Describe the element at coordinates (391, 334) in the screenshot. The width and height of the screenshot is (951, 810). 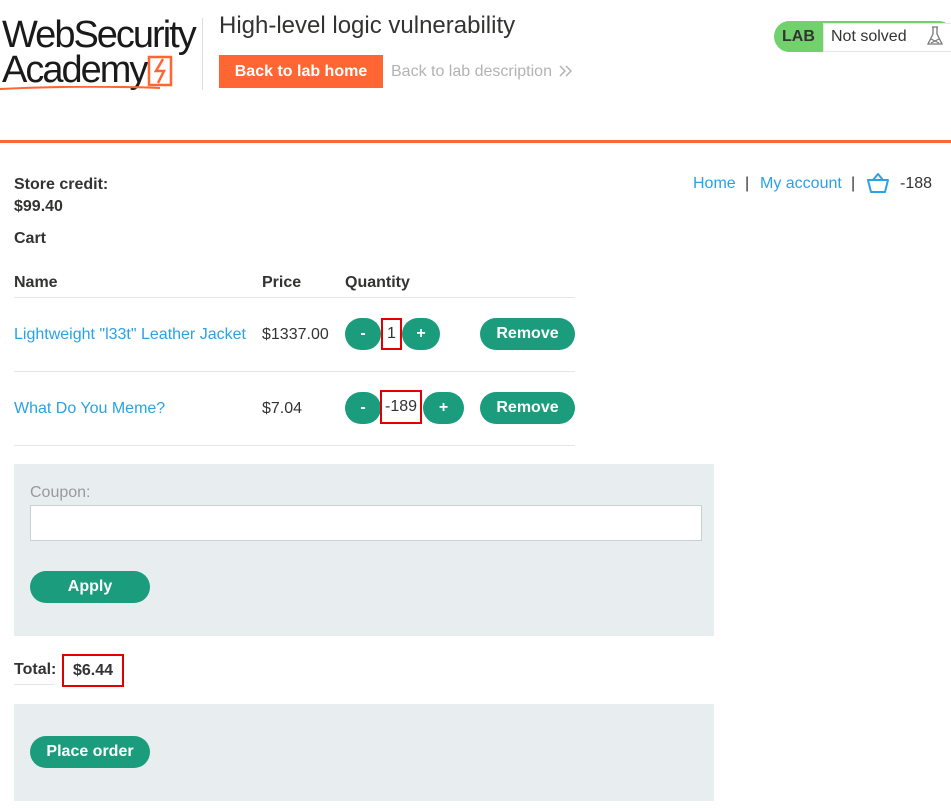
I see `quantity-value: 1` at that location.